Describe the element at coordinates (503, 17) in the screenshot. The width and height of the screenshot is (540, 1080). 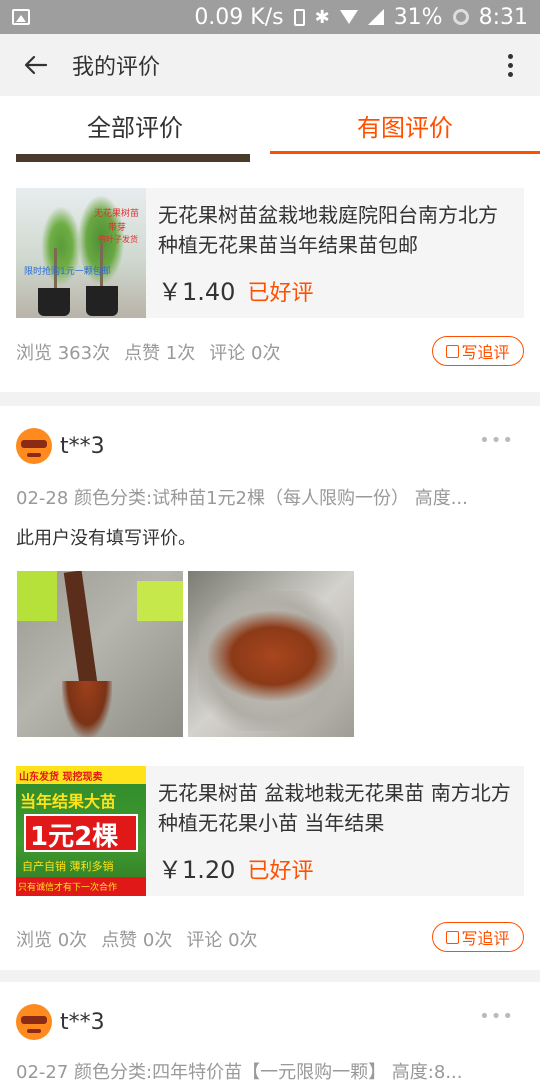
I see `clock: 8:31` at that location.